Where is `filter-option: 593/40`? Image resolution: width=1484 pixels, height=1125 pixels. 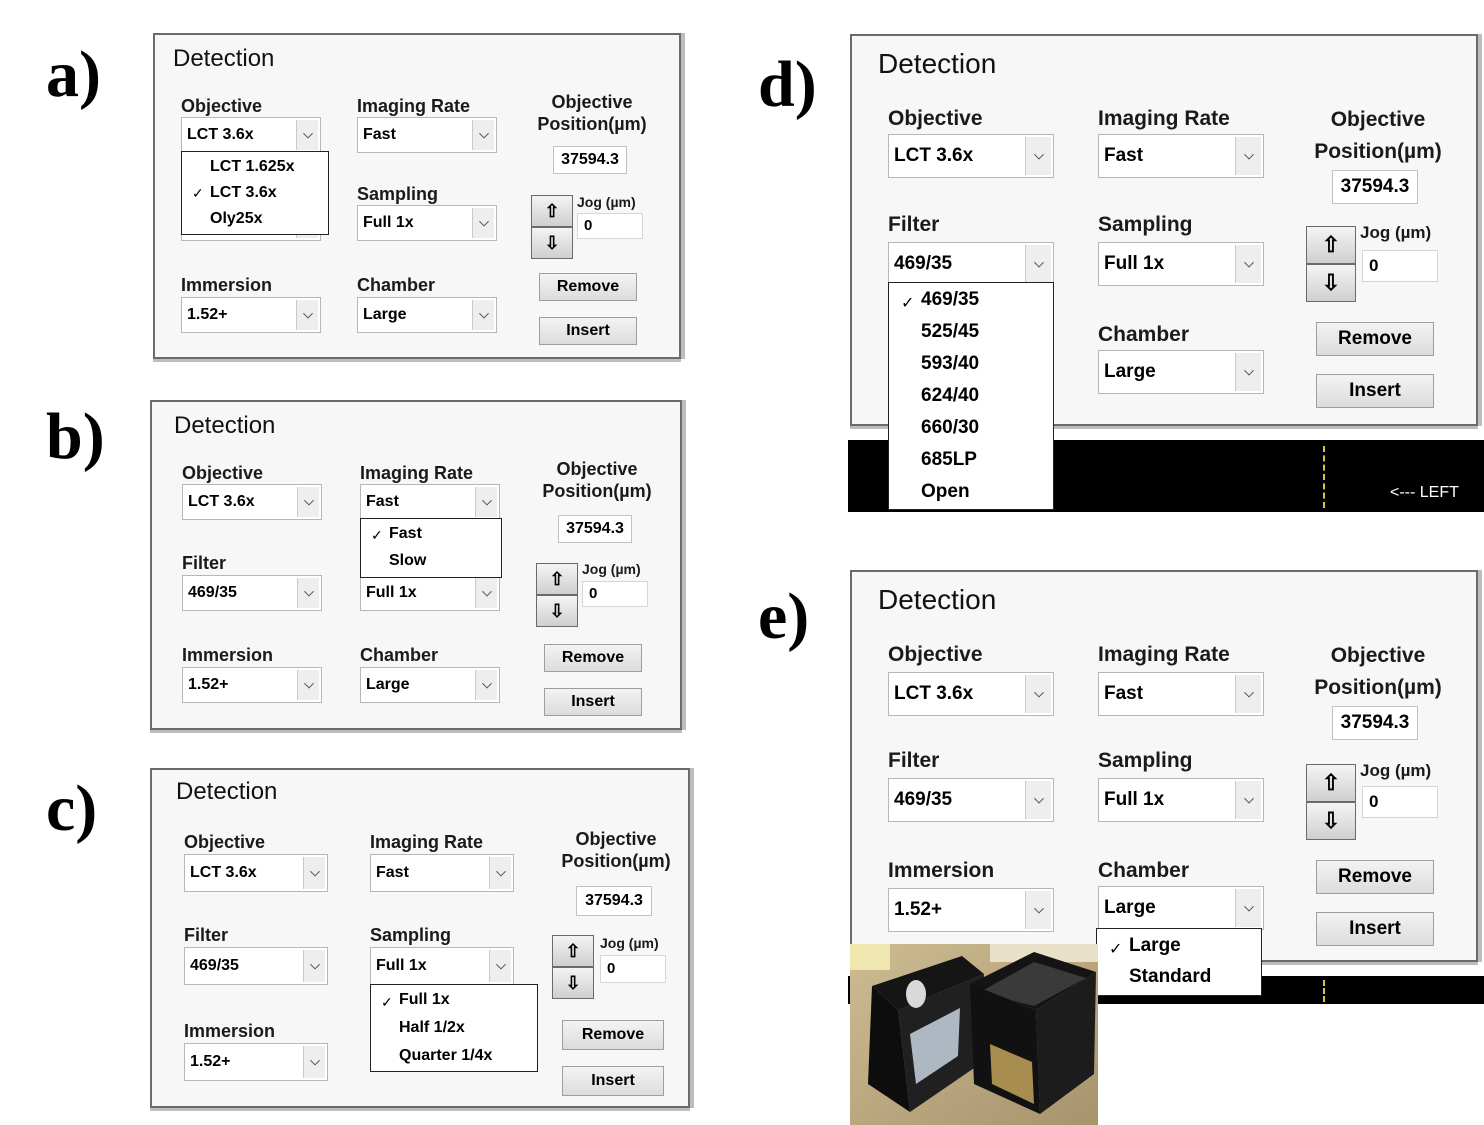 filter-option: 593/40 is located at coordinates (950, 364).